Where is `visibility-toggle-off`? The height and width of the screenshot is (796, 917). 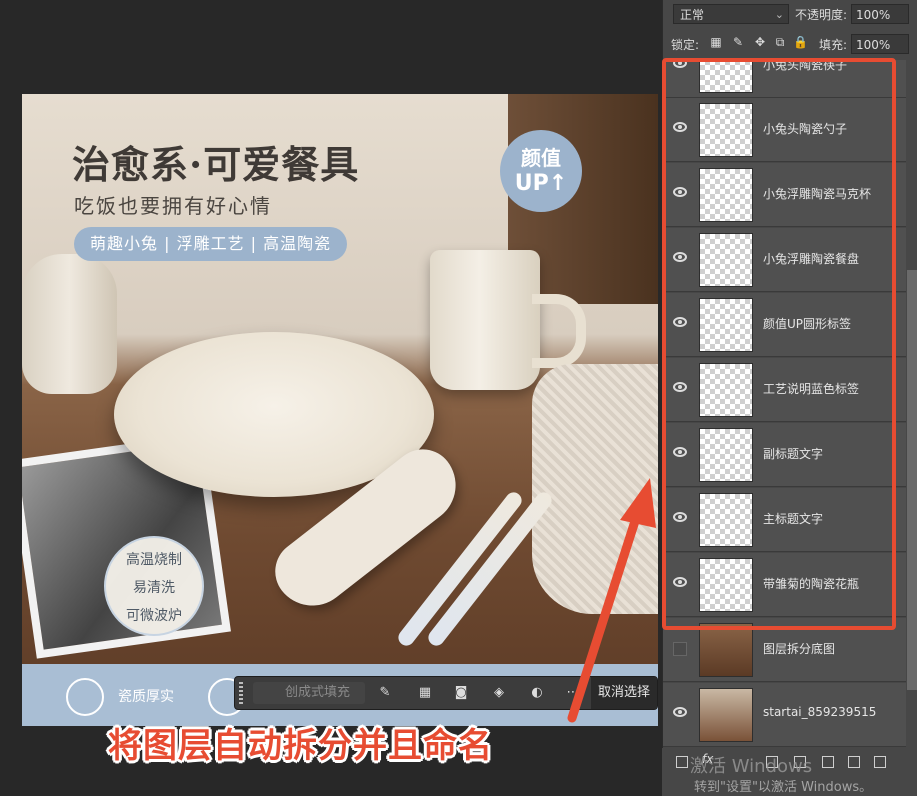
visibility-toggle-off is located at coordinates (680, 649).